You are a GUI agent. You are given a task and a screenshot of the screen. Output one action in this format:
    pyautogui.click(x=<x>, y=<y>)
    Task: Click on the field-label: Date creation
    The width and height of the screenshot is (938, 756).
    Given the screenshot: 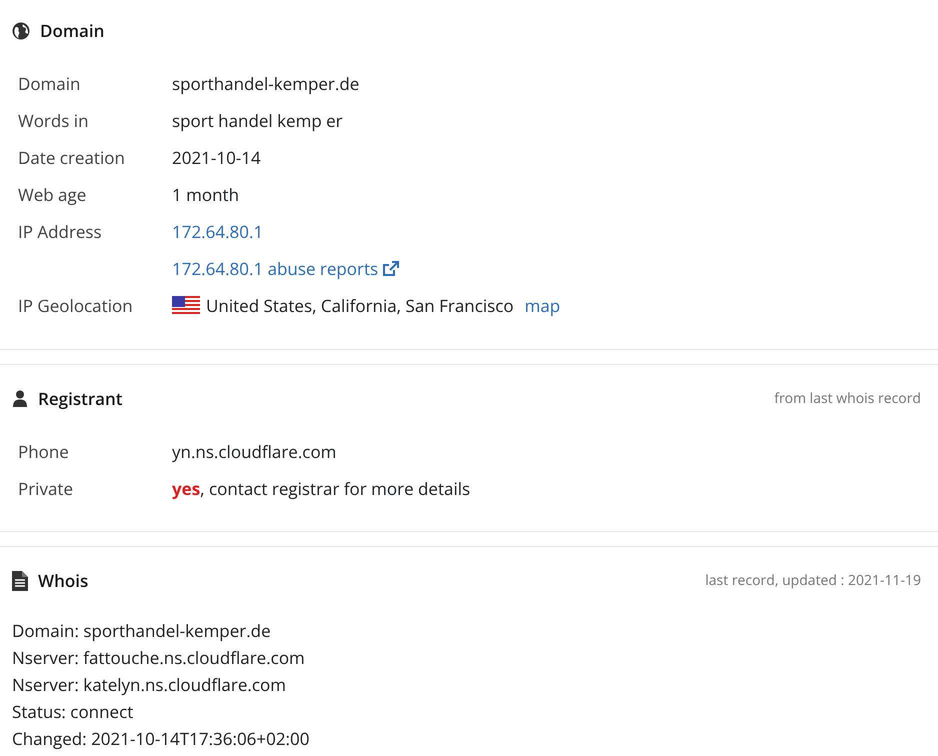 What is the action you would take?
    pyautogui.click(x=72, y=158)
    